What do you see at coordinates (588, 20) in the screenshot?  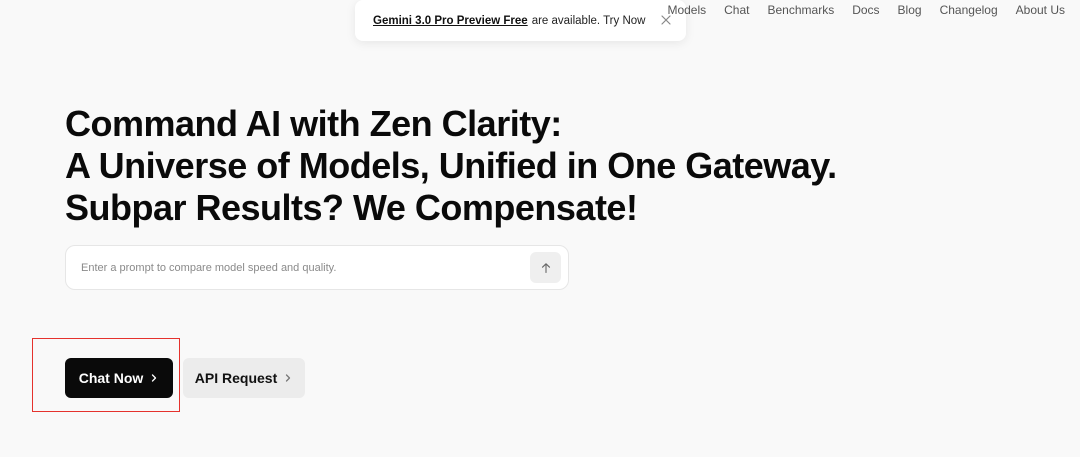 I see `promo-message: are available. Try Now` at bounding box center [588, 20].